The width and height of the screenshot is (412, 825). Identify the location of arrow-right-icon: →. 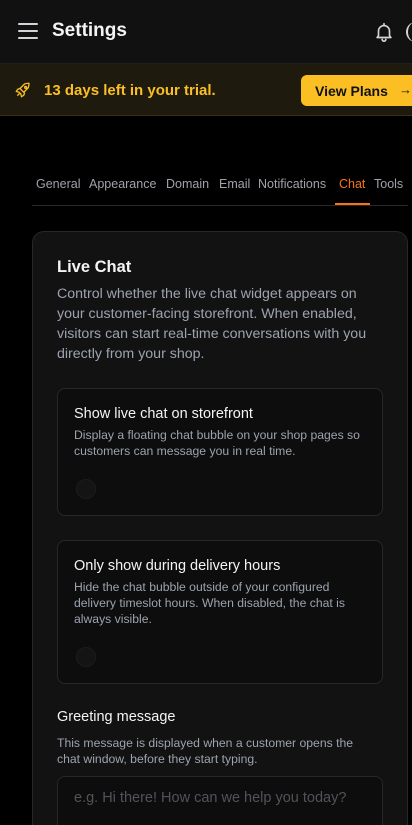
(405, 89).